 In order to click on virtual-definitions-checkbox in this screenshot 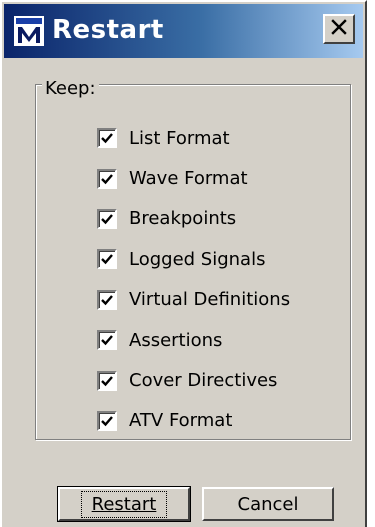, I will do `click(107, 299)`.